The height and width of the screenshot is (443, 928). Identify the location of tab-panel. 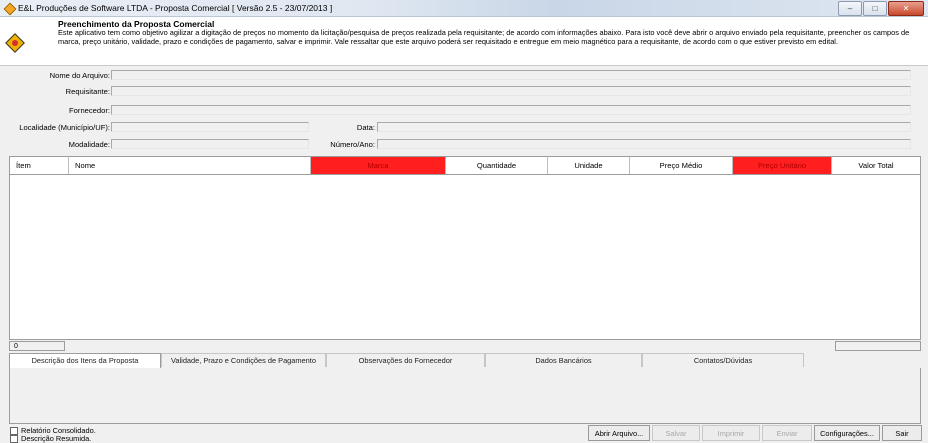
(465, 396).